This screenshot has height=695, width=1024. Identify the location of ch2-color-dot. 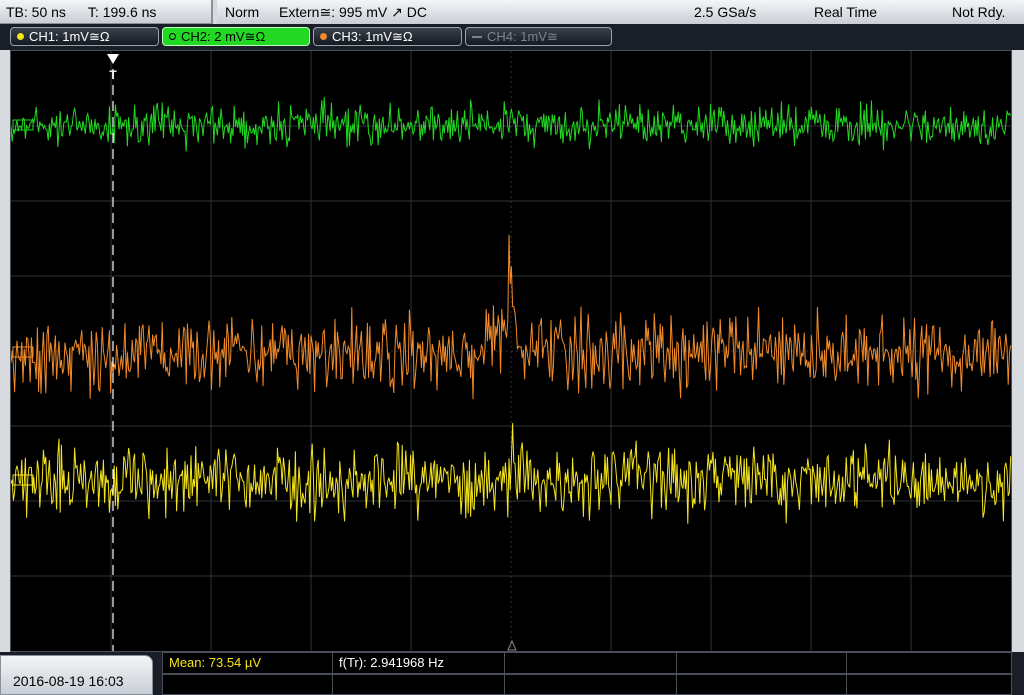
(172, 36).